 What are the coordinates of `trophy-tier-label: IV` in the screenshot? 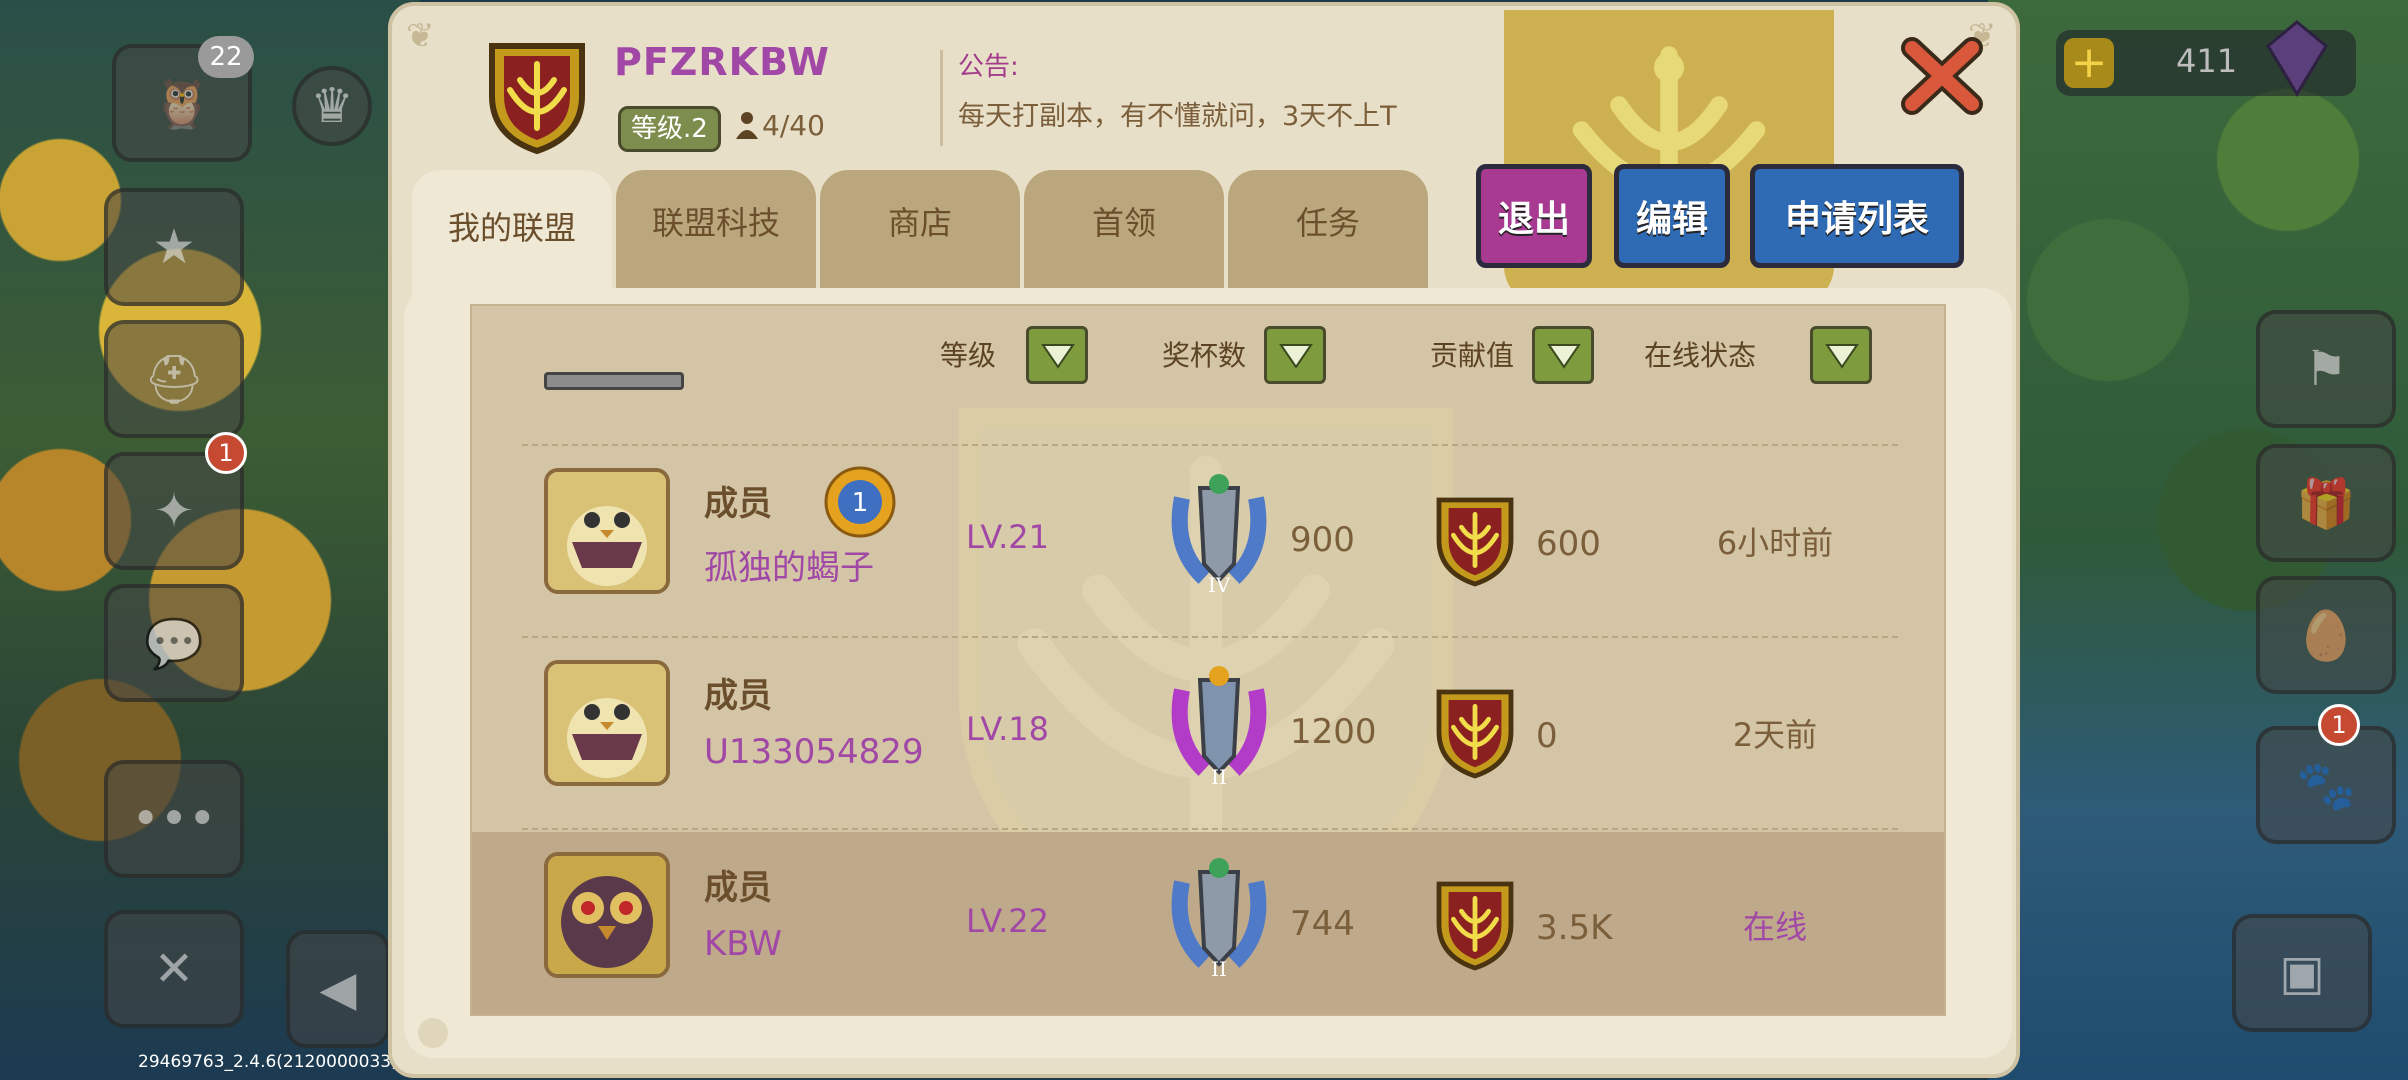 It's located at (1219, 585).